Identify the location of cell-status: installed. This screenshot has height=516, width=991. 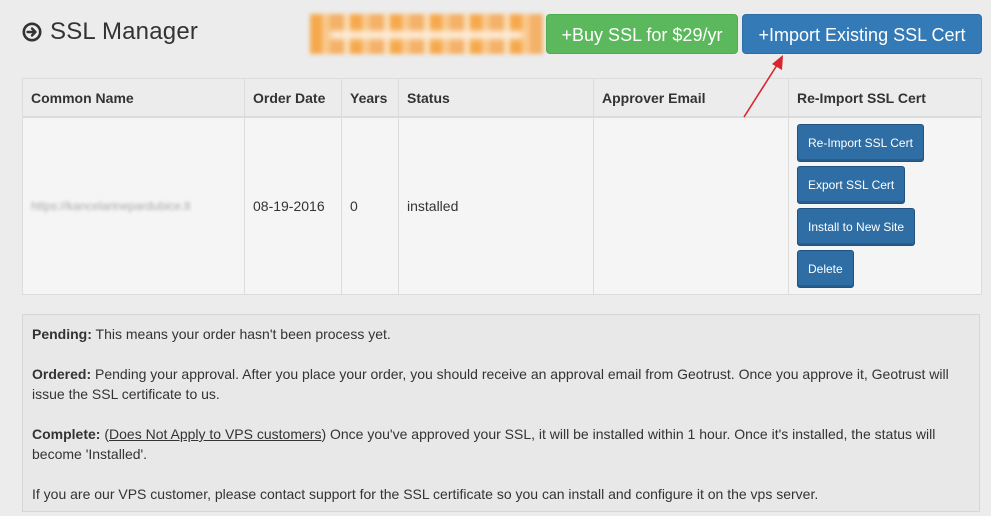
(496, 205).